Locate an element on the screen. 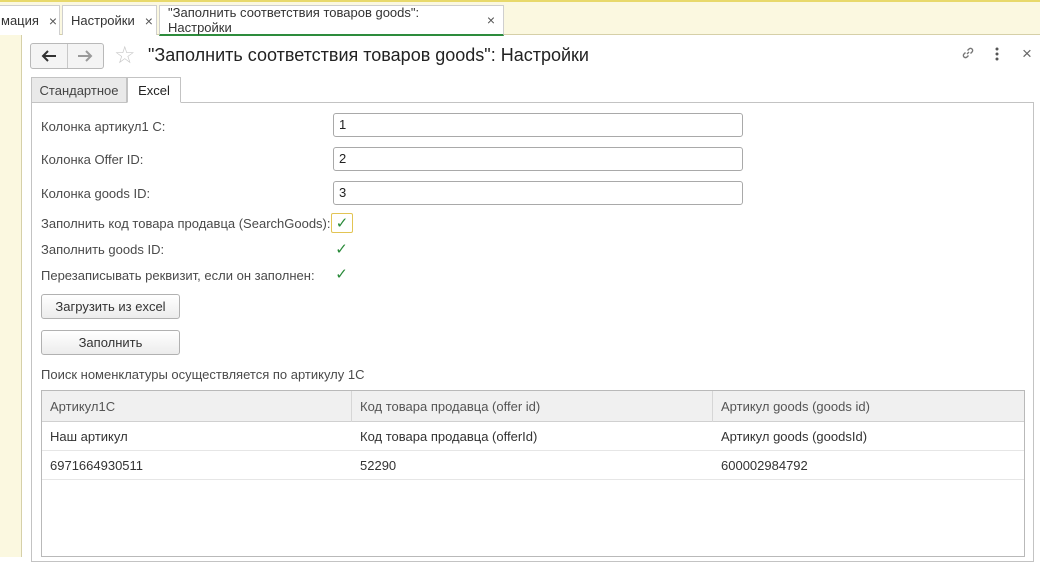 The height and width of the screenshot is (562, 1040). table-cell: 600002984792 is located at coordinates (764, 465).